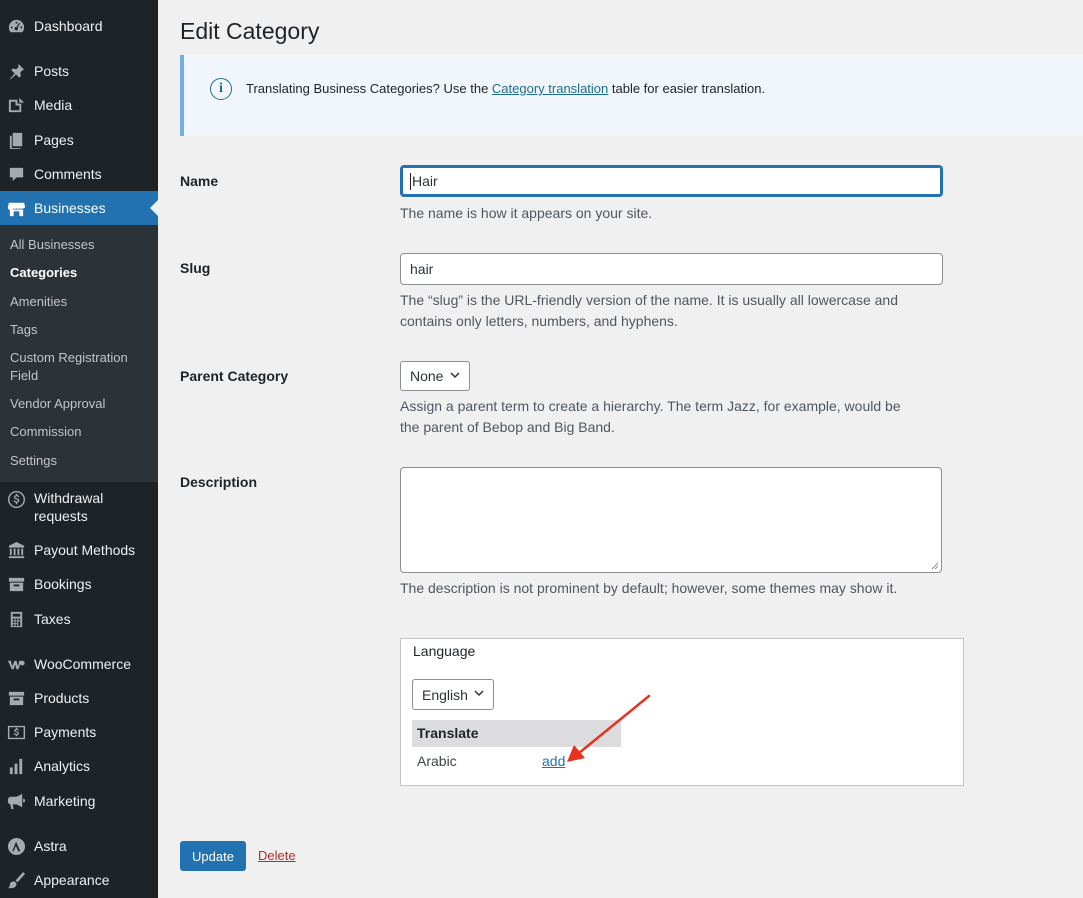 The width and height of the screenshot is (1083, 898). I want to click on name-input-value: Hair, so click(425, 181).